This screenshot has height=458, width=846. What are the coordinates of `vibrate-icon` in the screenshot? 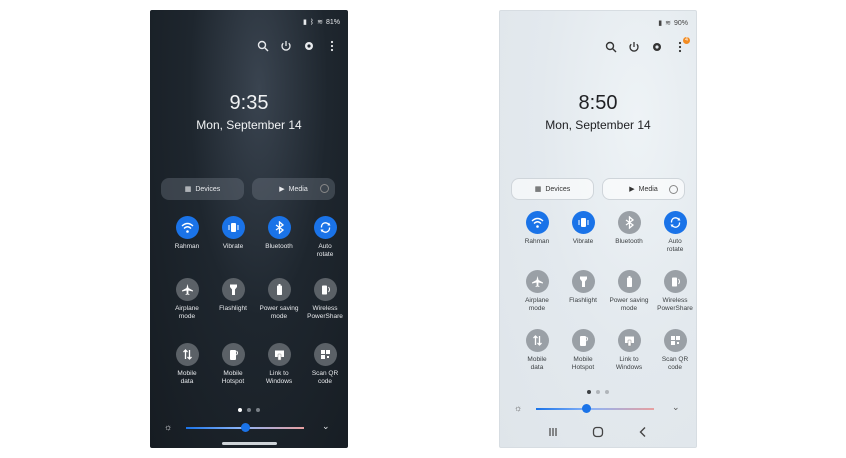 It's located at (583, 222).